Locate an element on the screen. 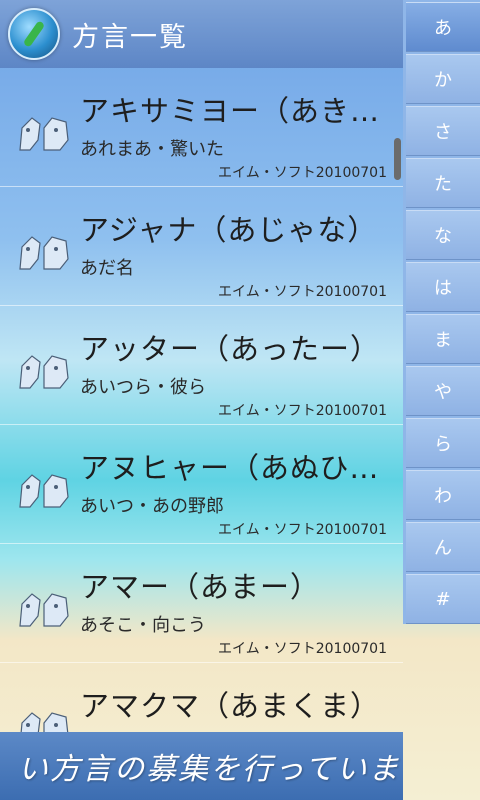 This screenshot has width=480, height=800. entry-meaning: あいつら・彼ら is located at coordinates (143, 387).